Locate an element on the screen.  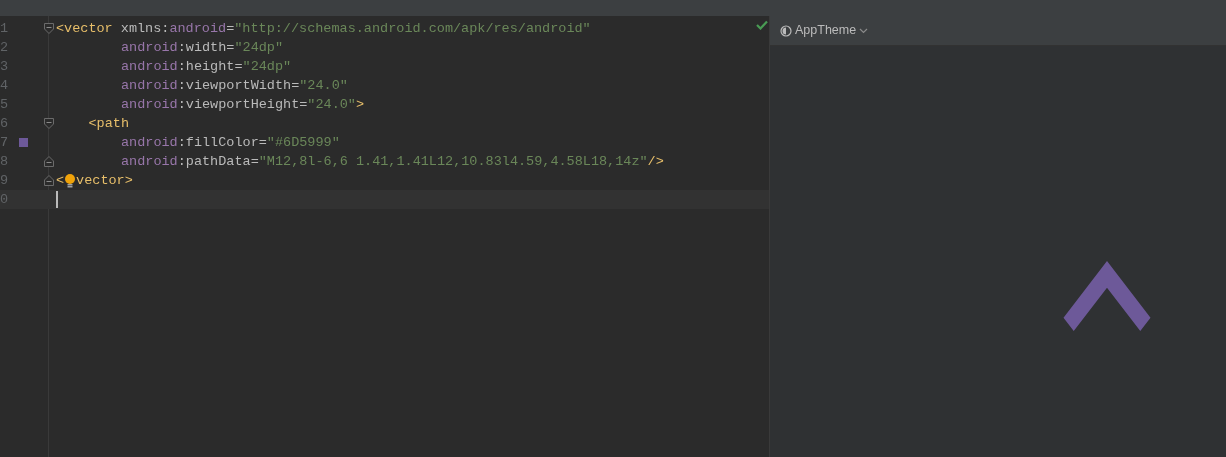
code-token: :fillColor= is located at coordinates (222, 143).